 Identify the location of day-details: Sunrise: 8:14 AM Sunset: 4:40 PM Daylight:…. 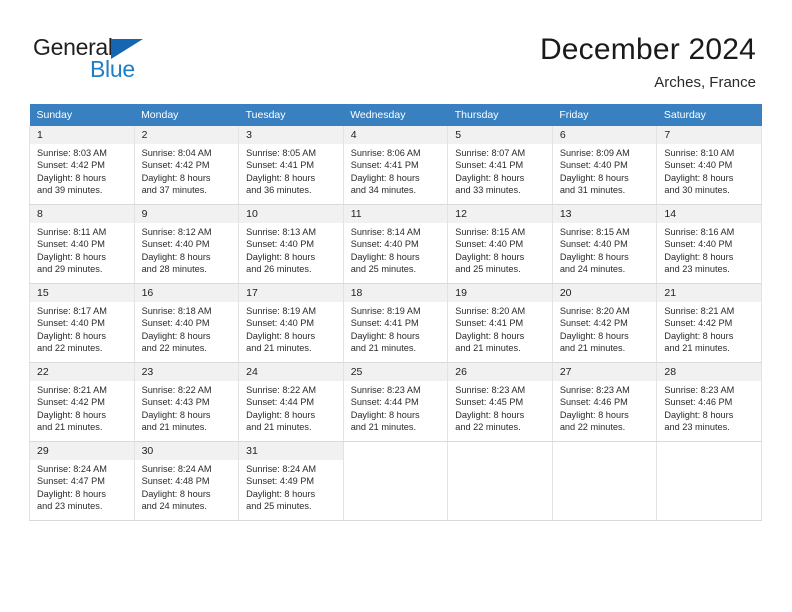
(396, 249).